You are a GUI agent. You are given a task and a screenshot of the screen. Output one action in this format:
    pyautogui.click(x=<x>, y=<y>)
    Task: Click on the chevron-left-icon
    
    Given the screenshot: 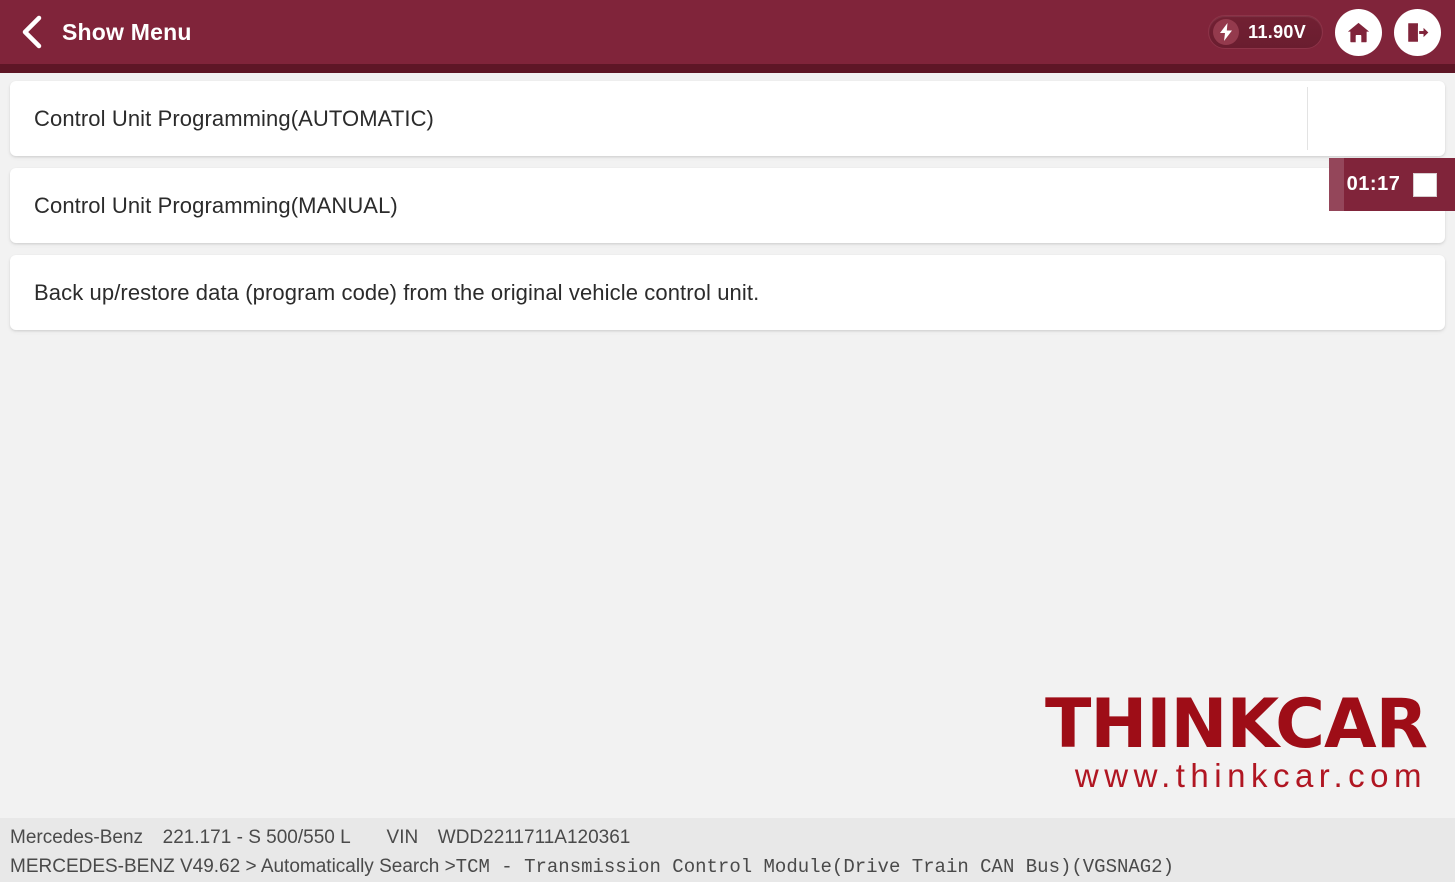 What is the action you would take?
    pyautogui.click(x=31, y=32)
    